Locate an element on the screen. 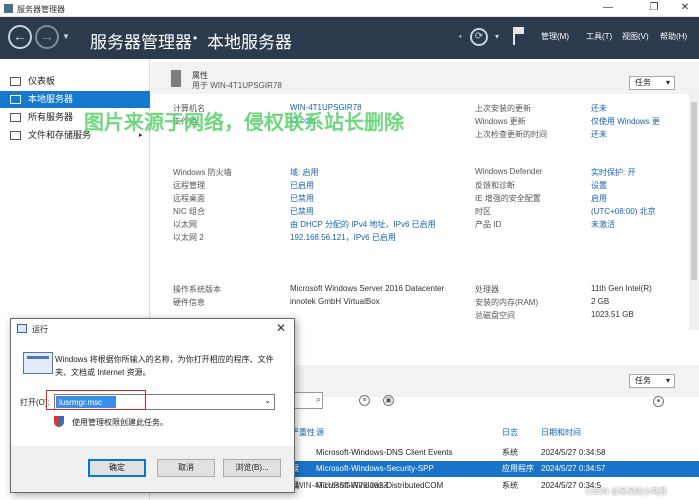 Image resolution: width=699 pixels, height=500 pixels. menu-view: 视图(V) is located at coordinates (635, 36).